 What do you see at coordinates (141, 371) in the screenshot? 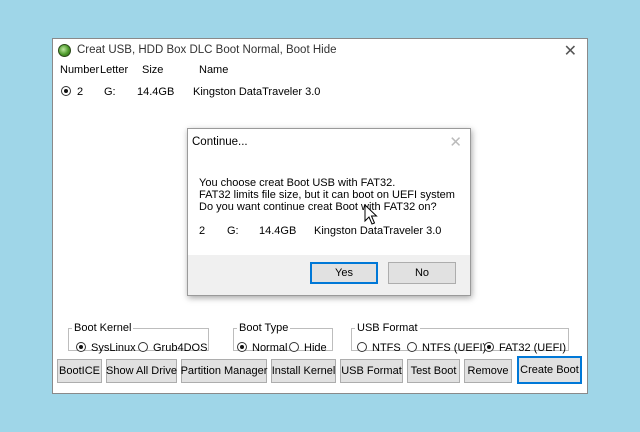
I see `show-all-drive-button: Show All Drive` at bounding box center [141, 371].